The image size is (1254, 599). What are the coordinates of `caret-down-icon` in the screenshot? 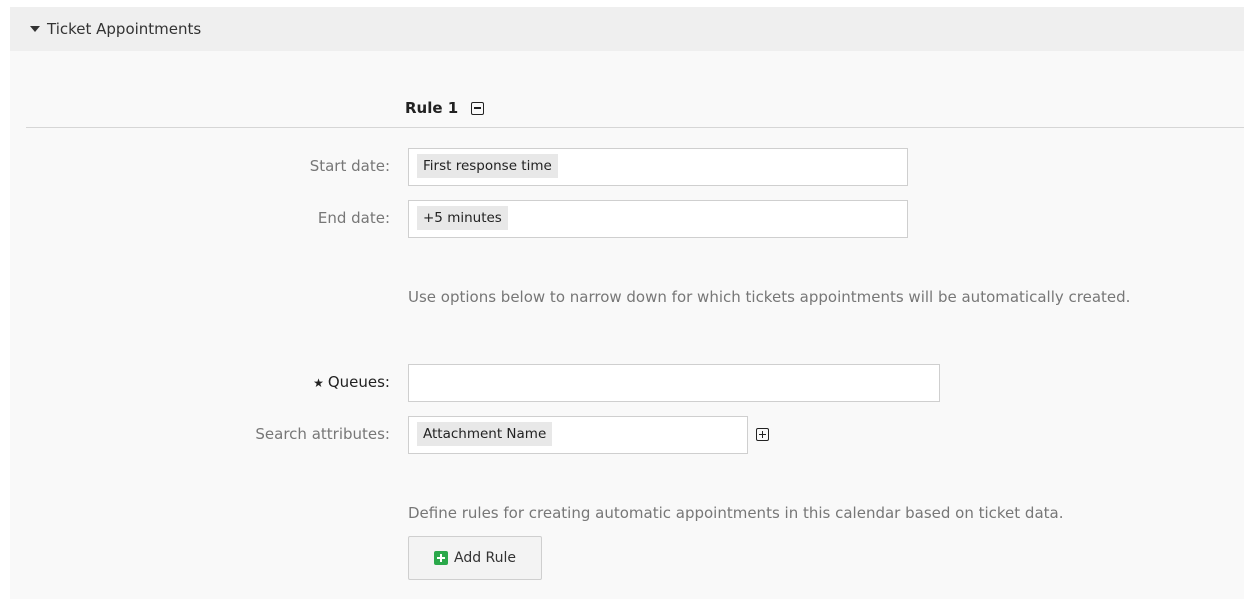 It's located at (35, 29).